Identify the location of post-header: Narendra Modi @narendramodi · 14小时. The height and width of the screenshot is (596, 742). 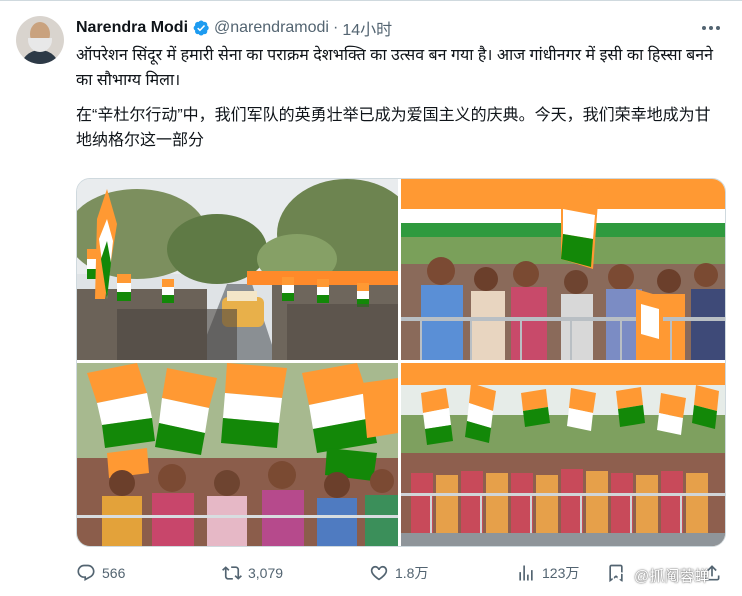
(234, 28).